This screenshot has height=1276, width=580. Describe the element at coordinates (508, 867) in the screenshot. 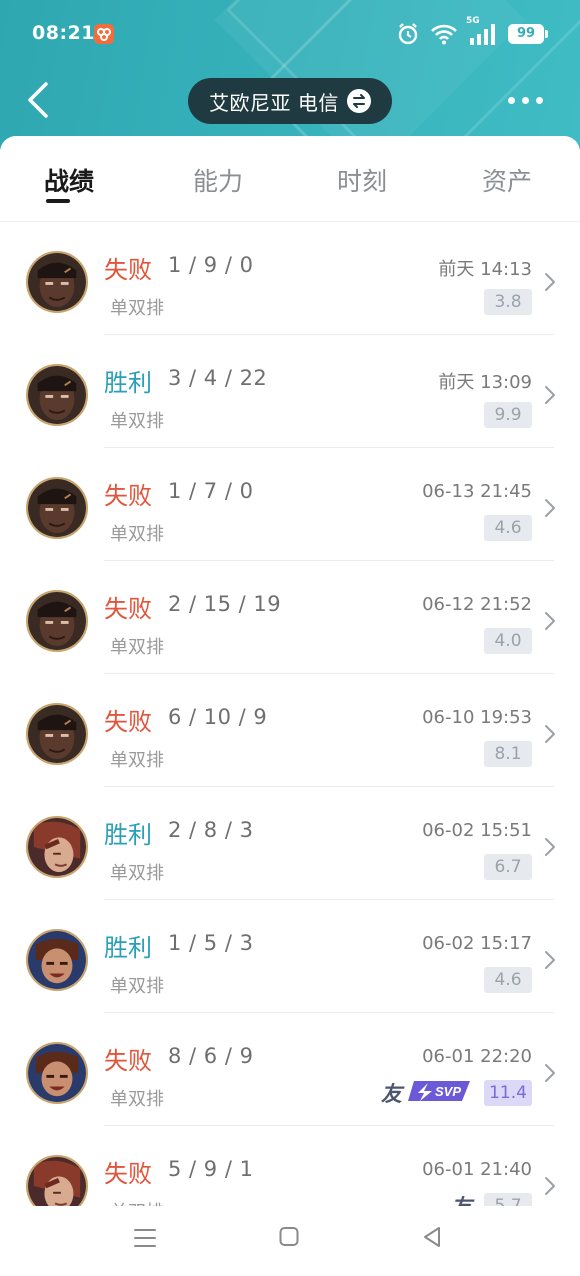

I see `match-score-badge: 6.7` at that location.